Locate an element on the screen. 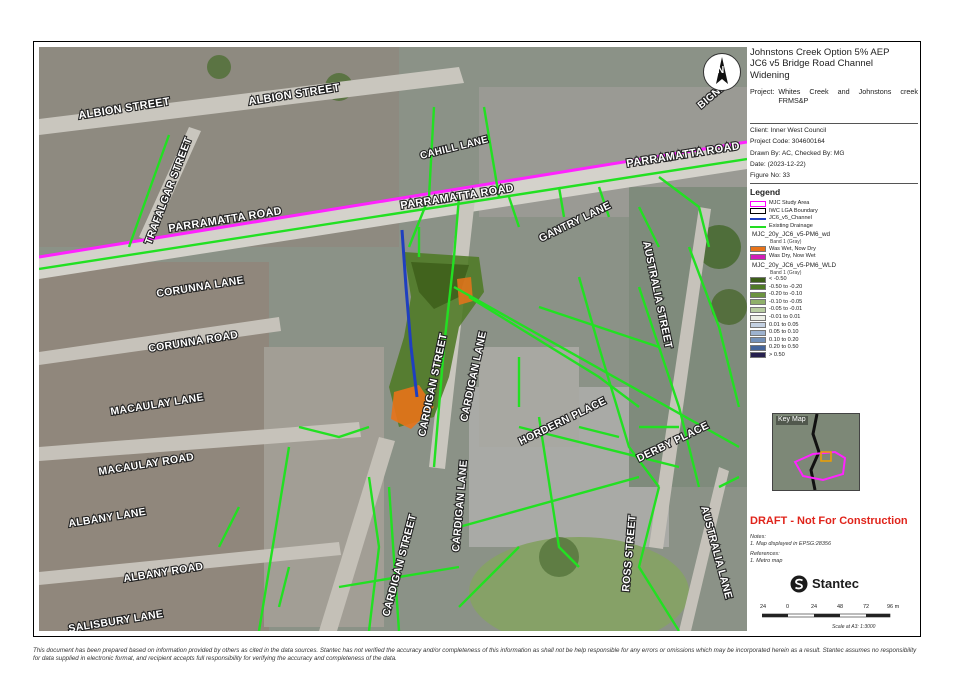  street-label-cahill: CAHILL LANE is located at coordinates (454, 148).